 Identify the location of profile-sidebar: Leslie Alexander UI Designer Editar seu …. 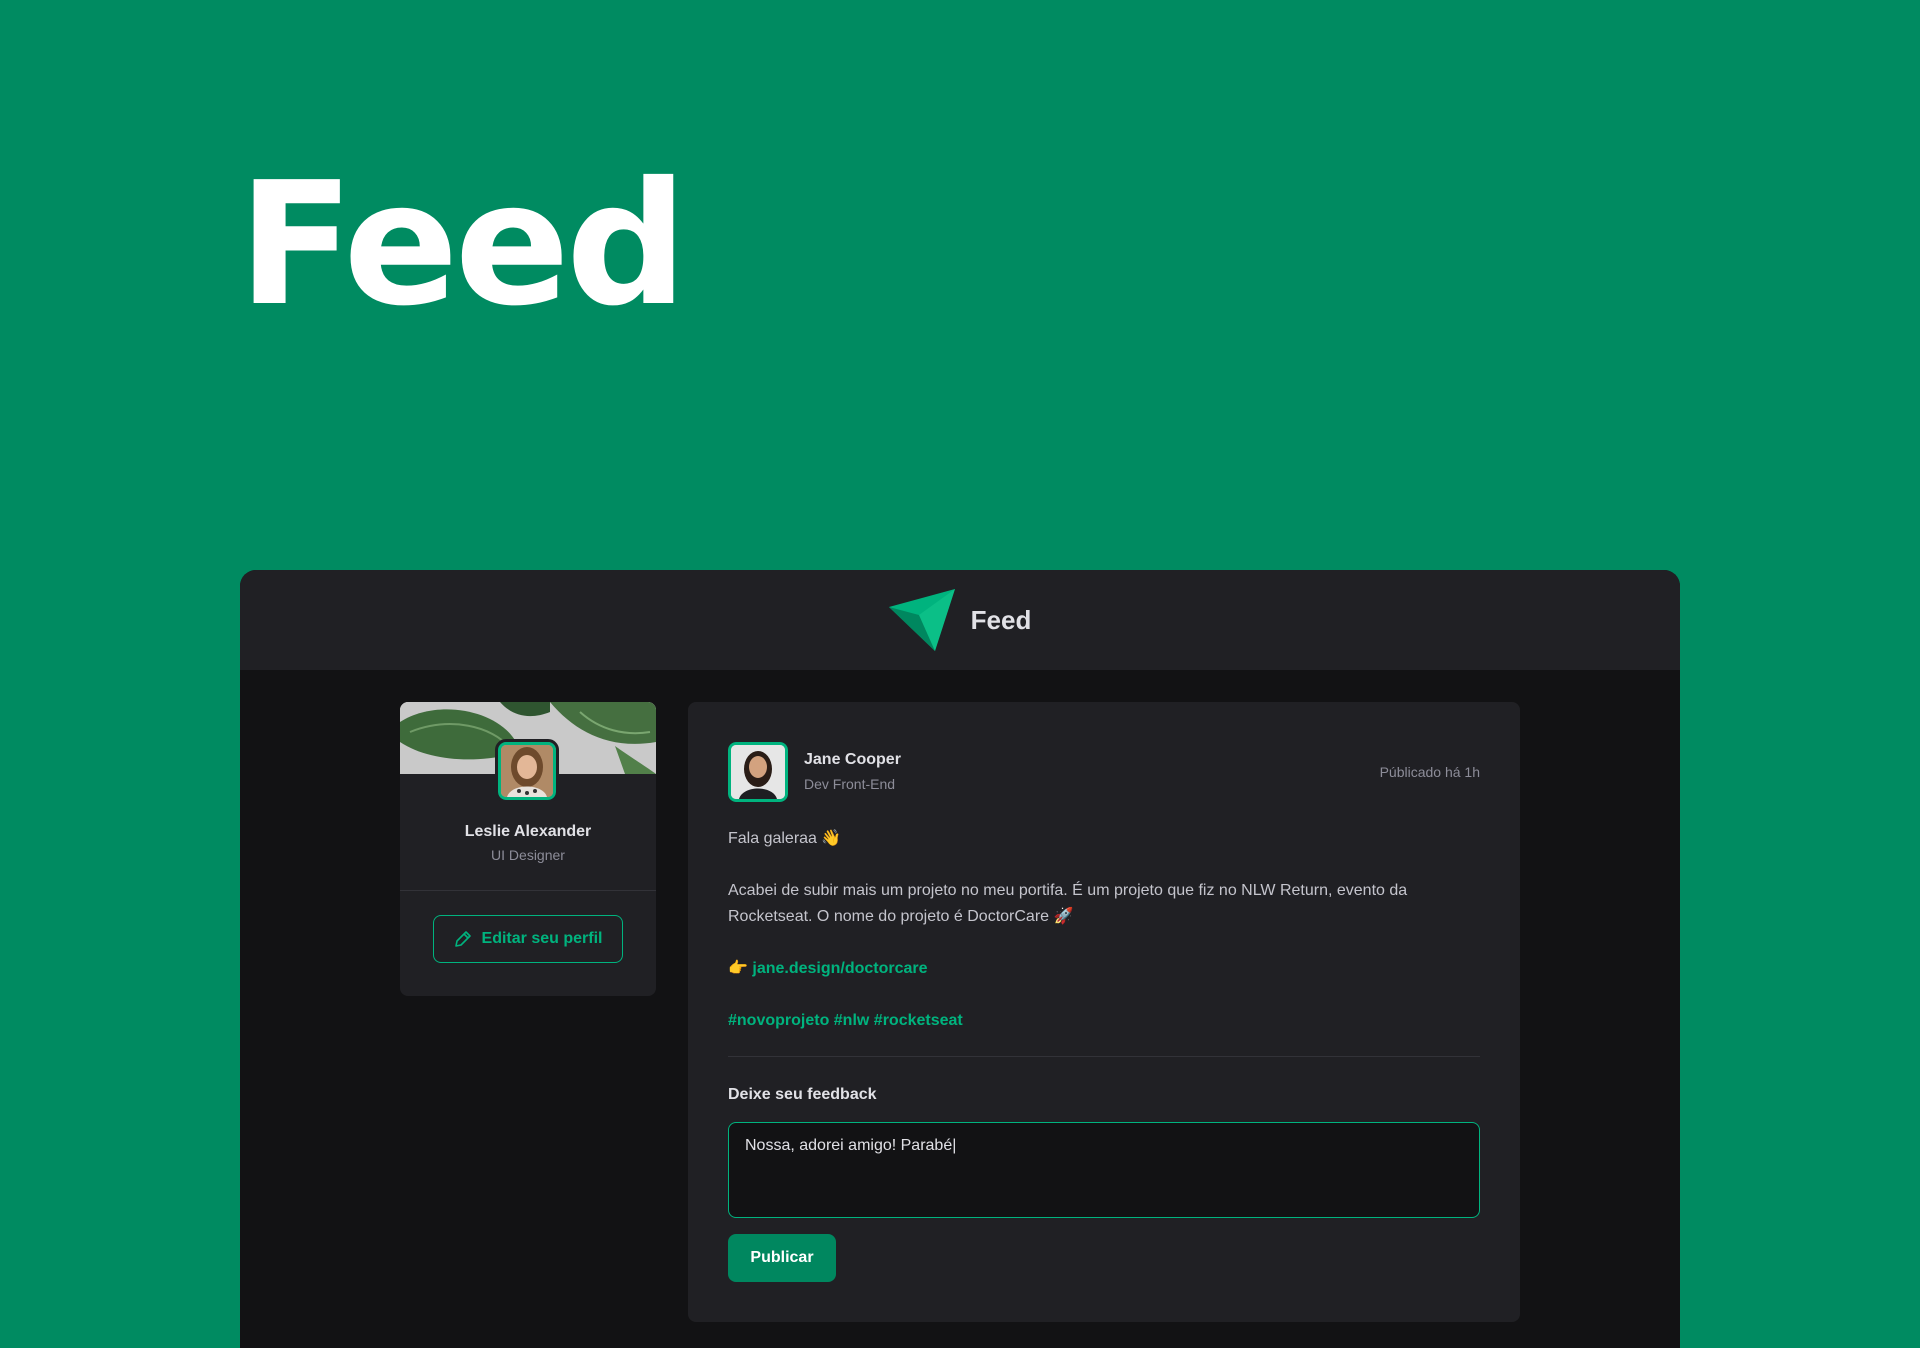
(528, 849).